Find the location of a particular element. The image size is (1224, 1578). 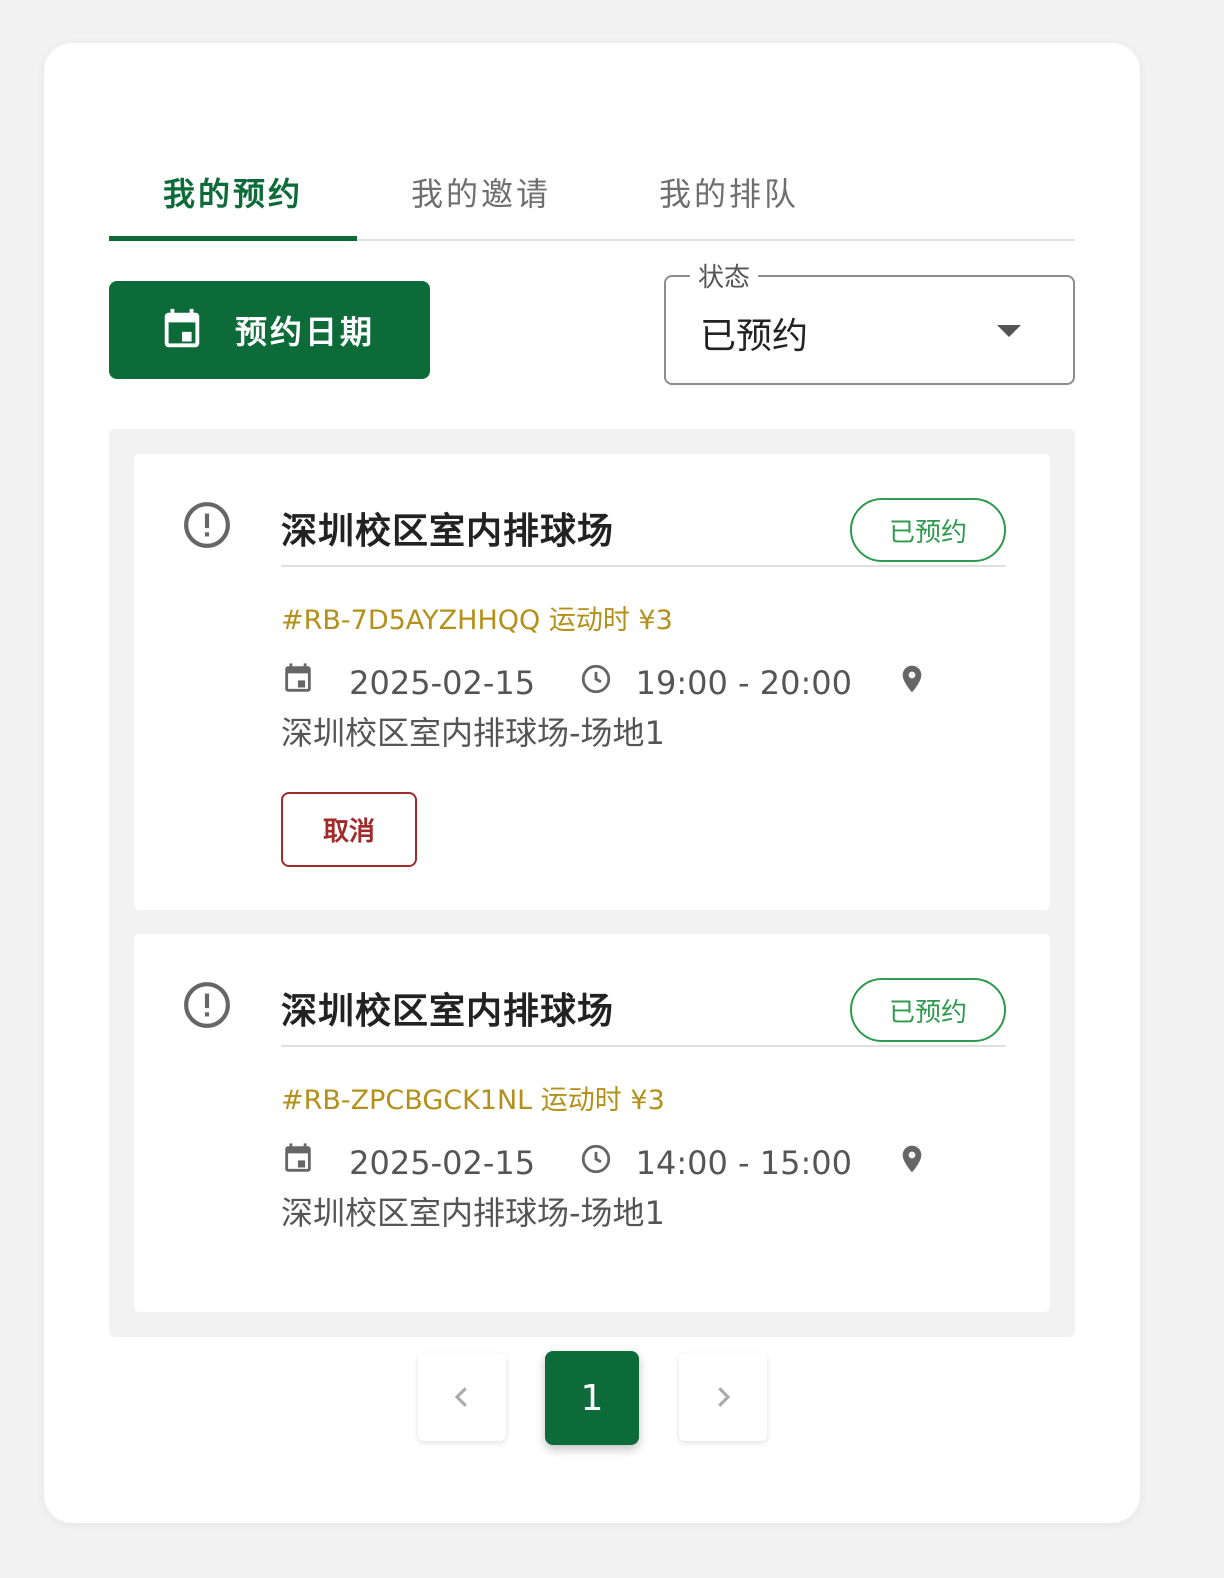

next-page-button is located at coordinates (723, 1397).